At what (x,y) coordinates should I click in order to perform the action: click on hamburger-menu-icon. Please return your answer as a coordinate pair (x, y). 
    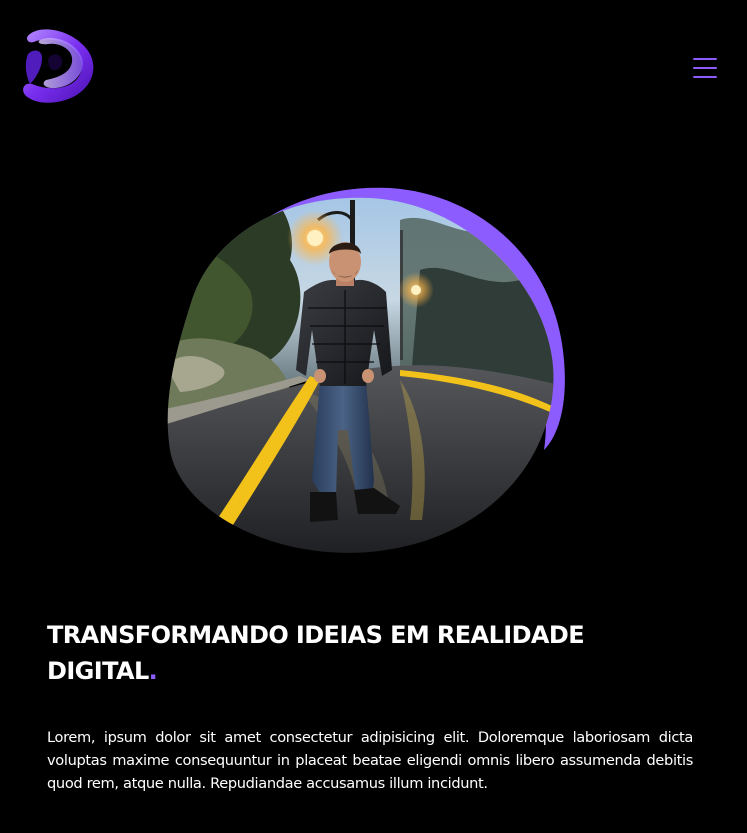
    Looking at the image, I should click on (705, 68).